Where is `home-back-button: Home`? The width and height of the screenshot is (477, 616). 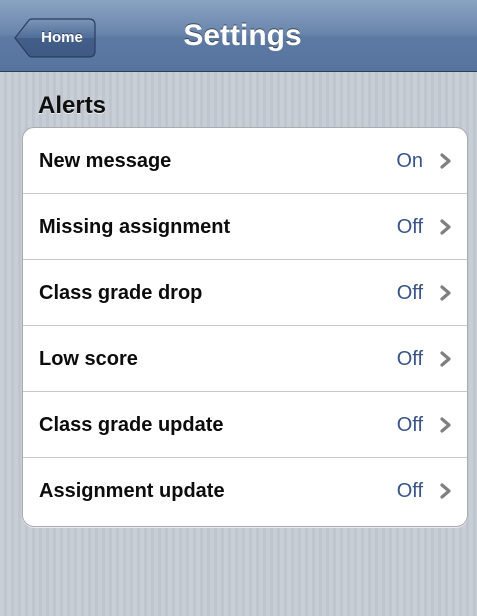
home-back-button: Home is located at coordinates (55, 38).